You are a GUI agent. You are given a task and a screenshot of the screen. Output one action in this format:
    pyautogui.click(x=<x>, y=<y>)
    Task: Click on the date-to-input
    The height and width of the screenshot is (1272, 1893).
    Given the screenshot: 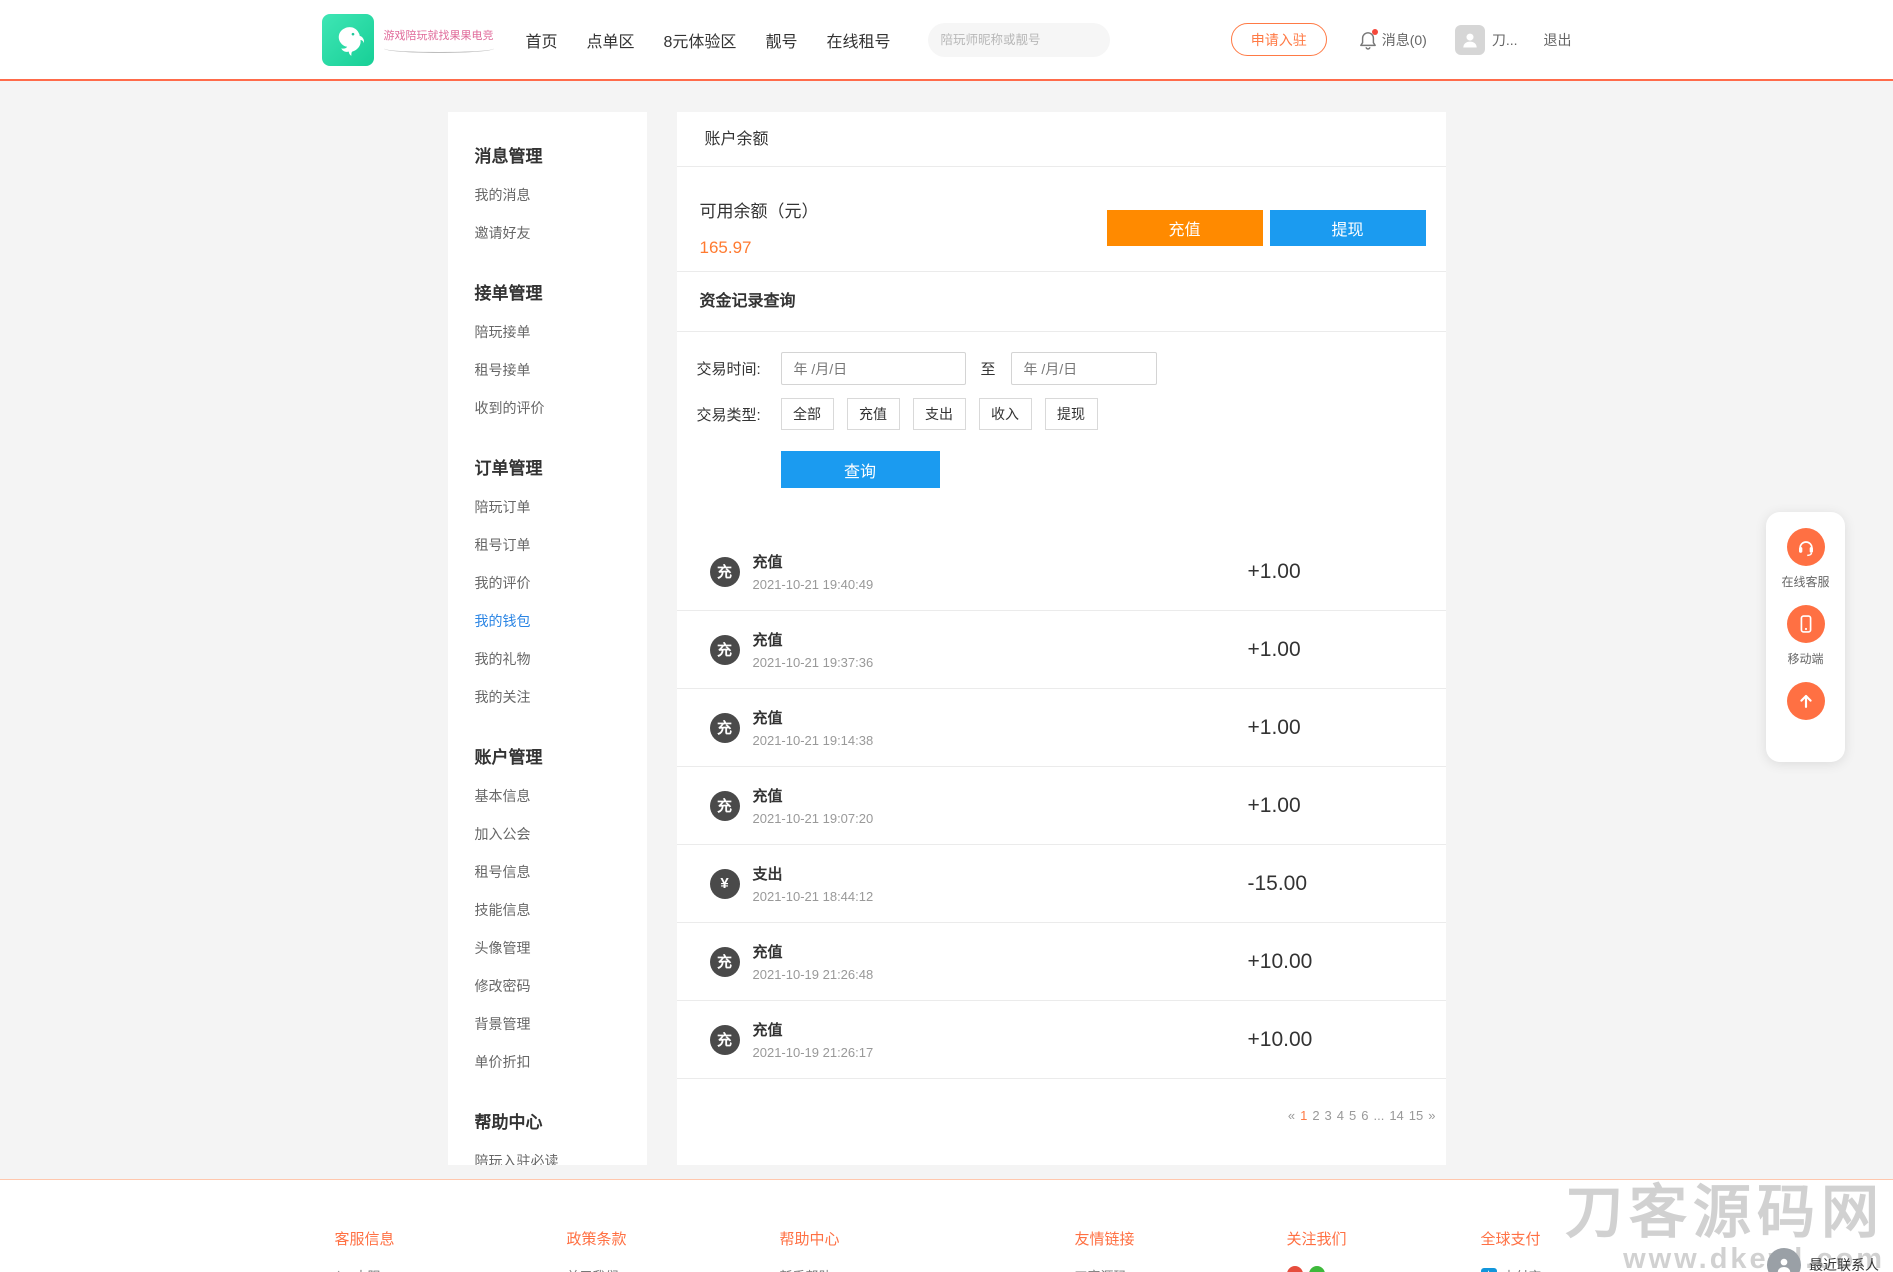 What is the action you would take?
    pyautogui.click(x=1083, y=368)
    